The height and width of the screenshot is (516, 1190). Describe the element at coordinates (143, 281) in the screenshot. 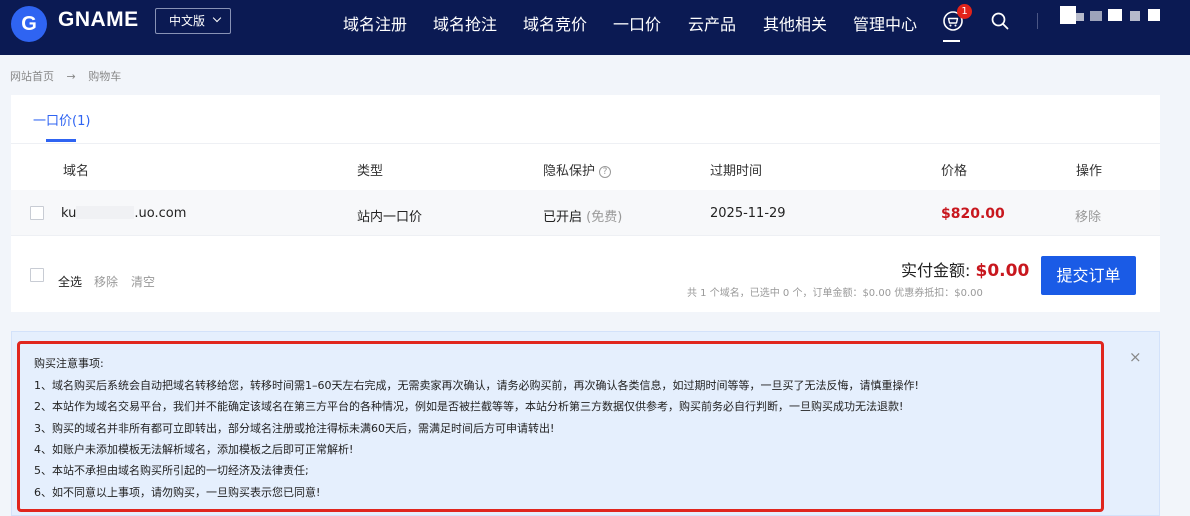

I see `clear-cart-button: 清空` at that location.